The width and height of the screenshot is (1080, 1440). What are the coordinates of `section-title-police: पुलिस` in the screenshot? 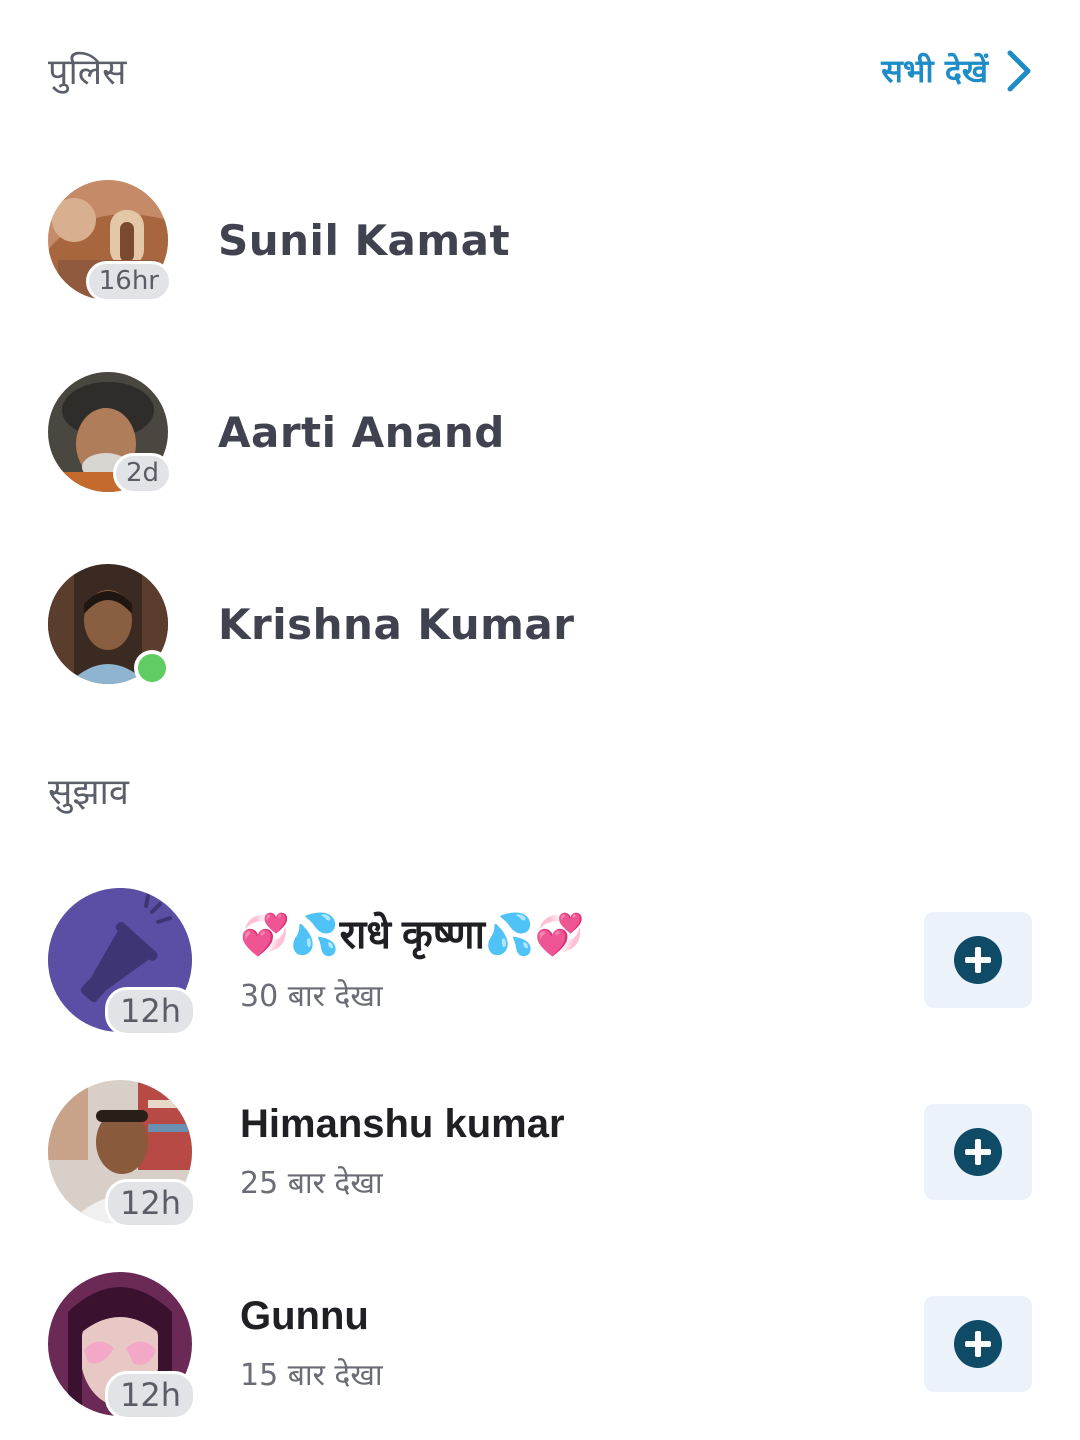 It's located at (87, 72).